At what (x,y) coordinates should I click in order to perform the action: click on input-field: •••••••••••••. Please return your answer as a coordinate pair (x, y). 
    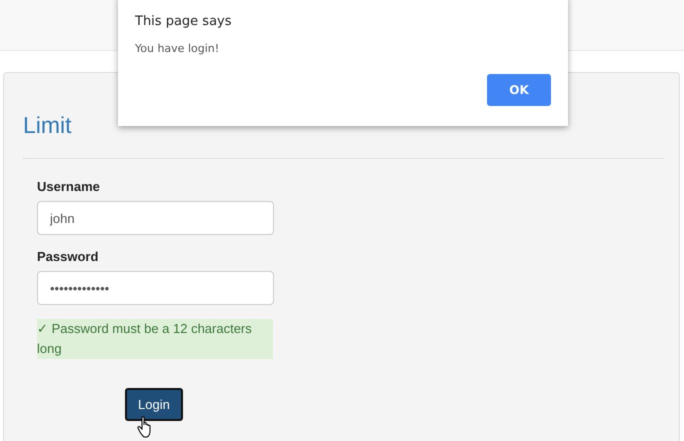
    Looking at the image, I should click on (155, 288).